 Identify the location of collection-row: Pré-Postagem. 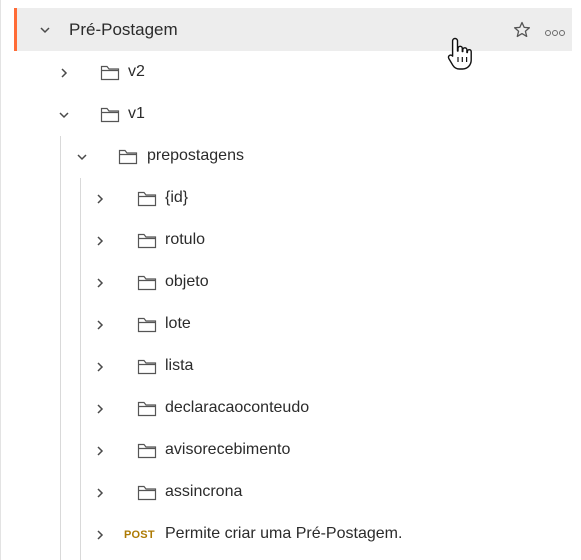
(294, 29).